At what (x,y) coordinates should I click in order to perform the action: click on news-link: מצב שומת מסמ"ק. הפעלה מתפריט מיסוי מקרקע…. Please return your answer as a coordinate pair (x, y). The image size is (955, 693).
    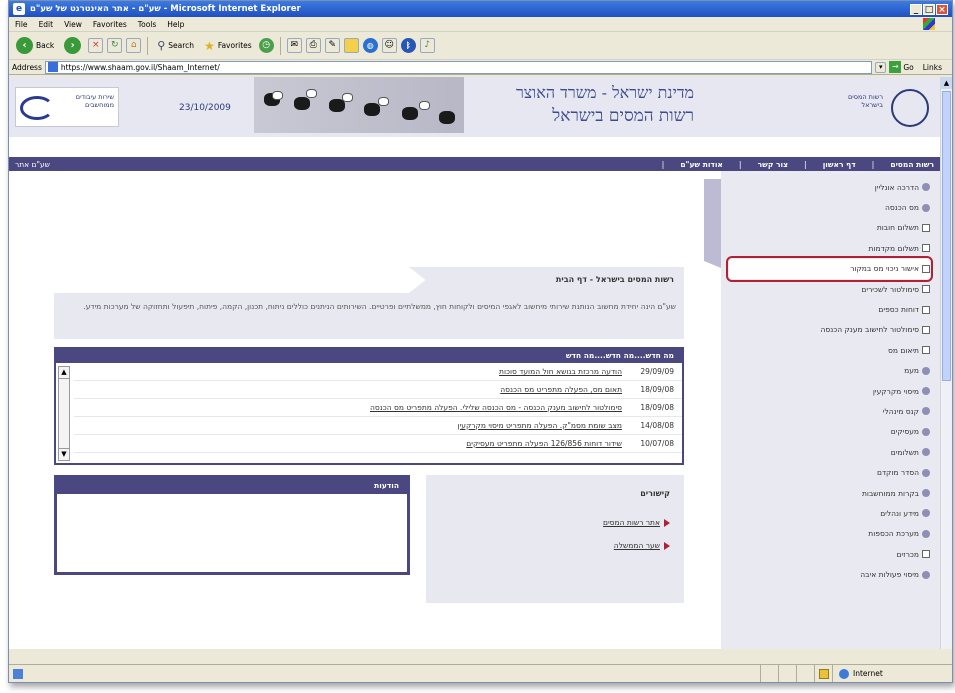
    Looking at the image, I should click on (540, 425).